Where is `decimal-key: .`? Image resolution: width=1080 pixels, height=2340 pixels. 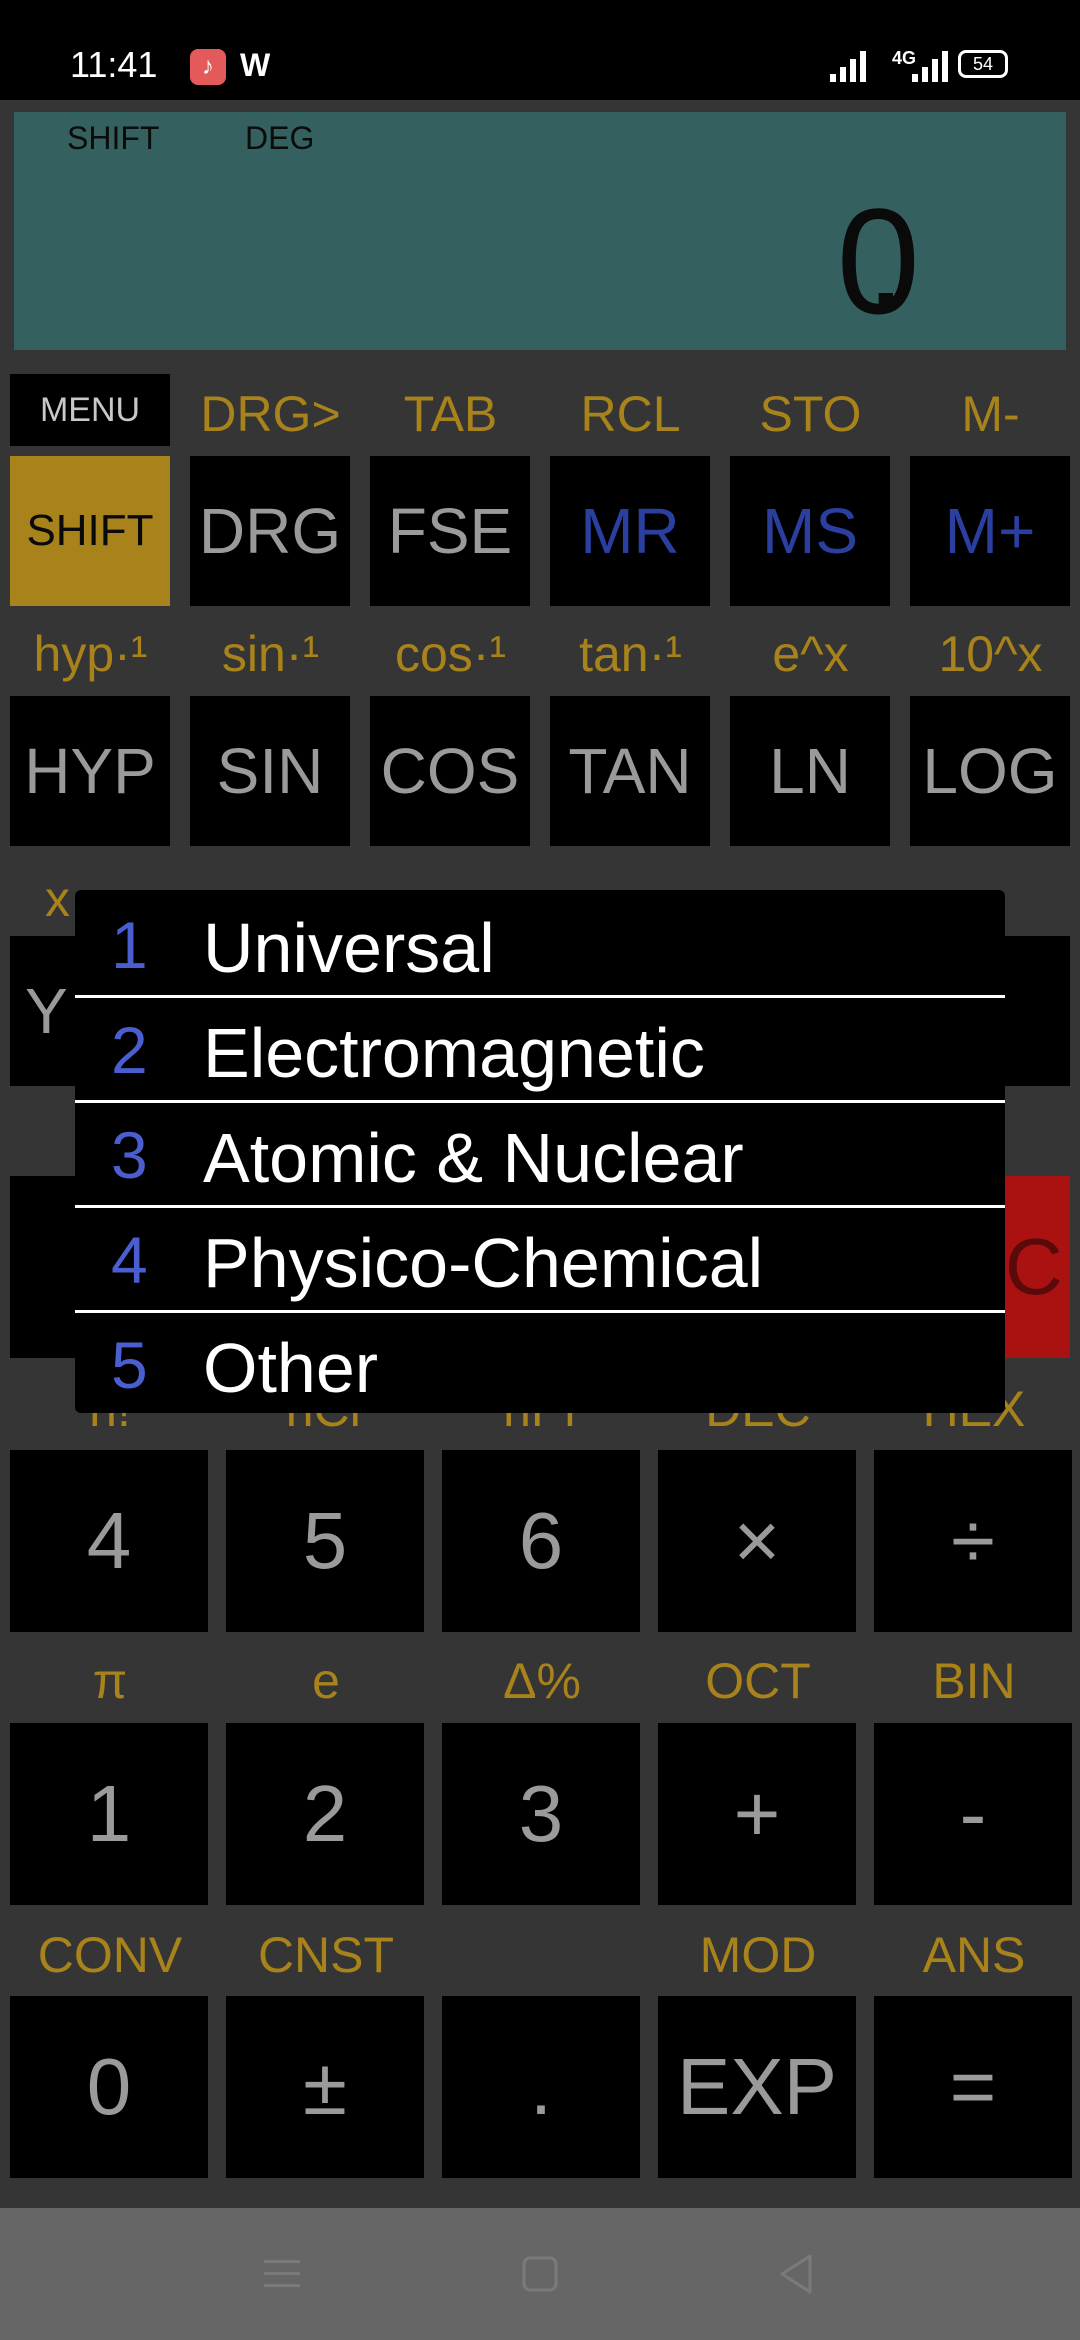 decimal-key: . is located at coordinates (541, 2087).